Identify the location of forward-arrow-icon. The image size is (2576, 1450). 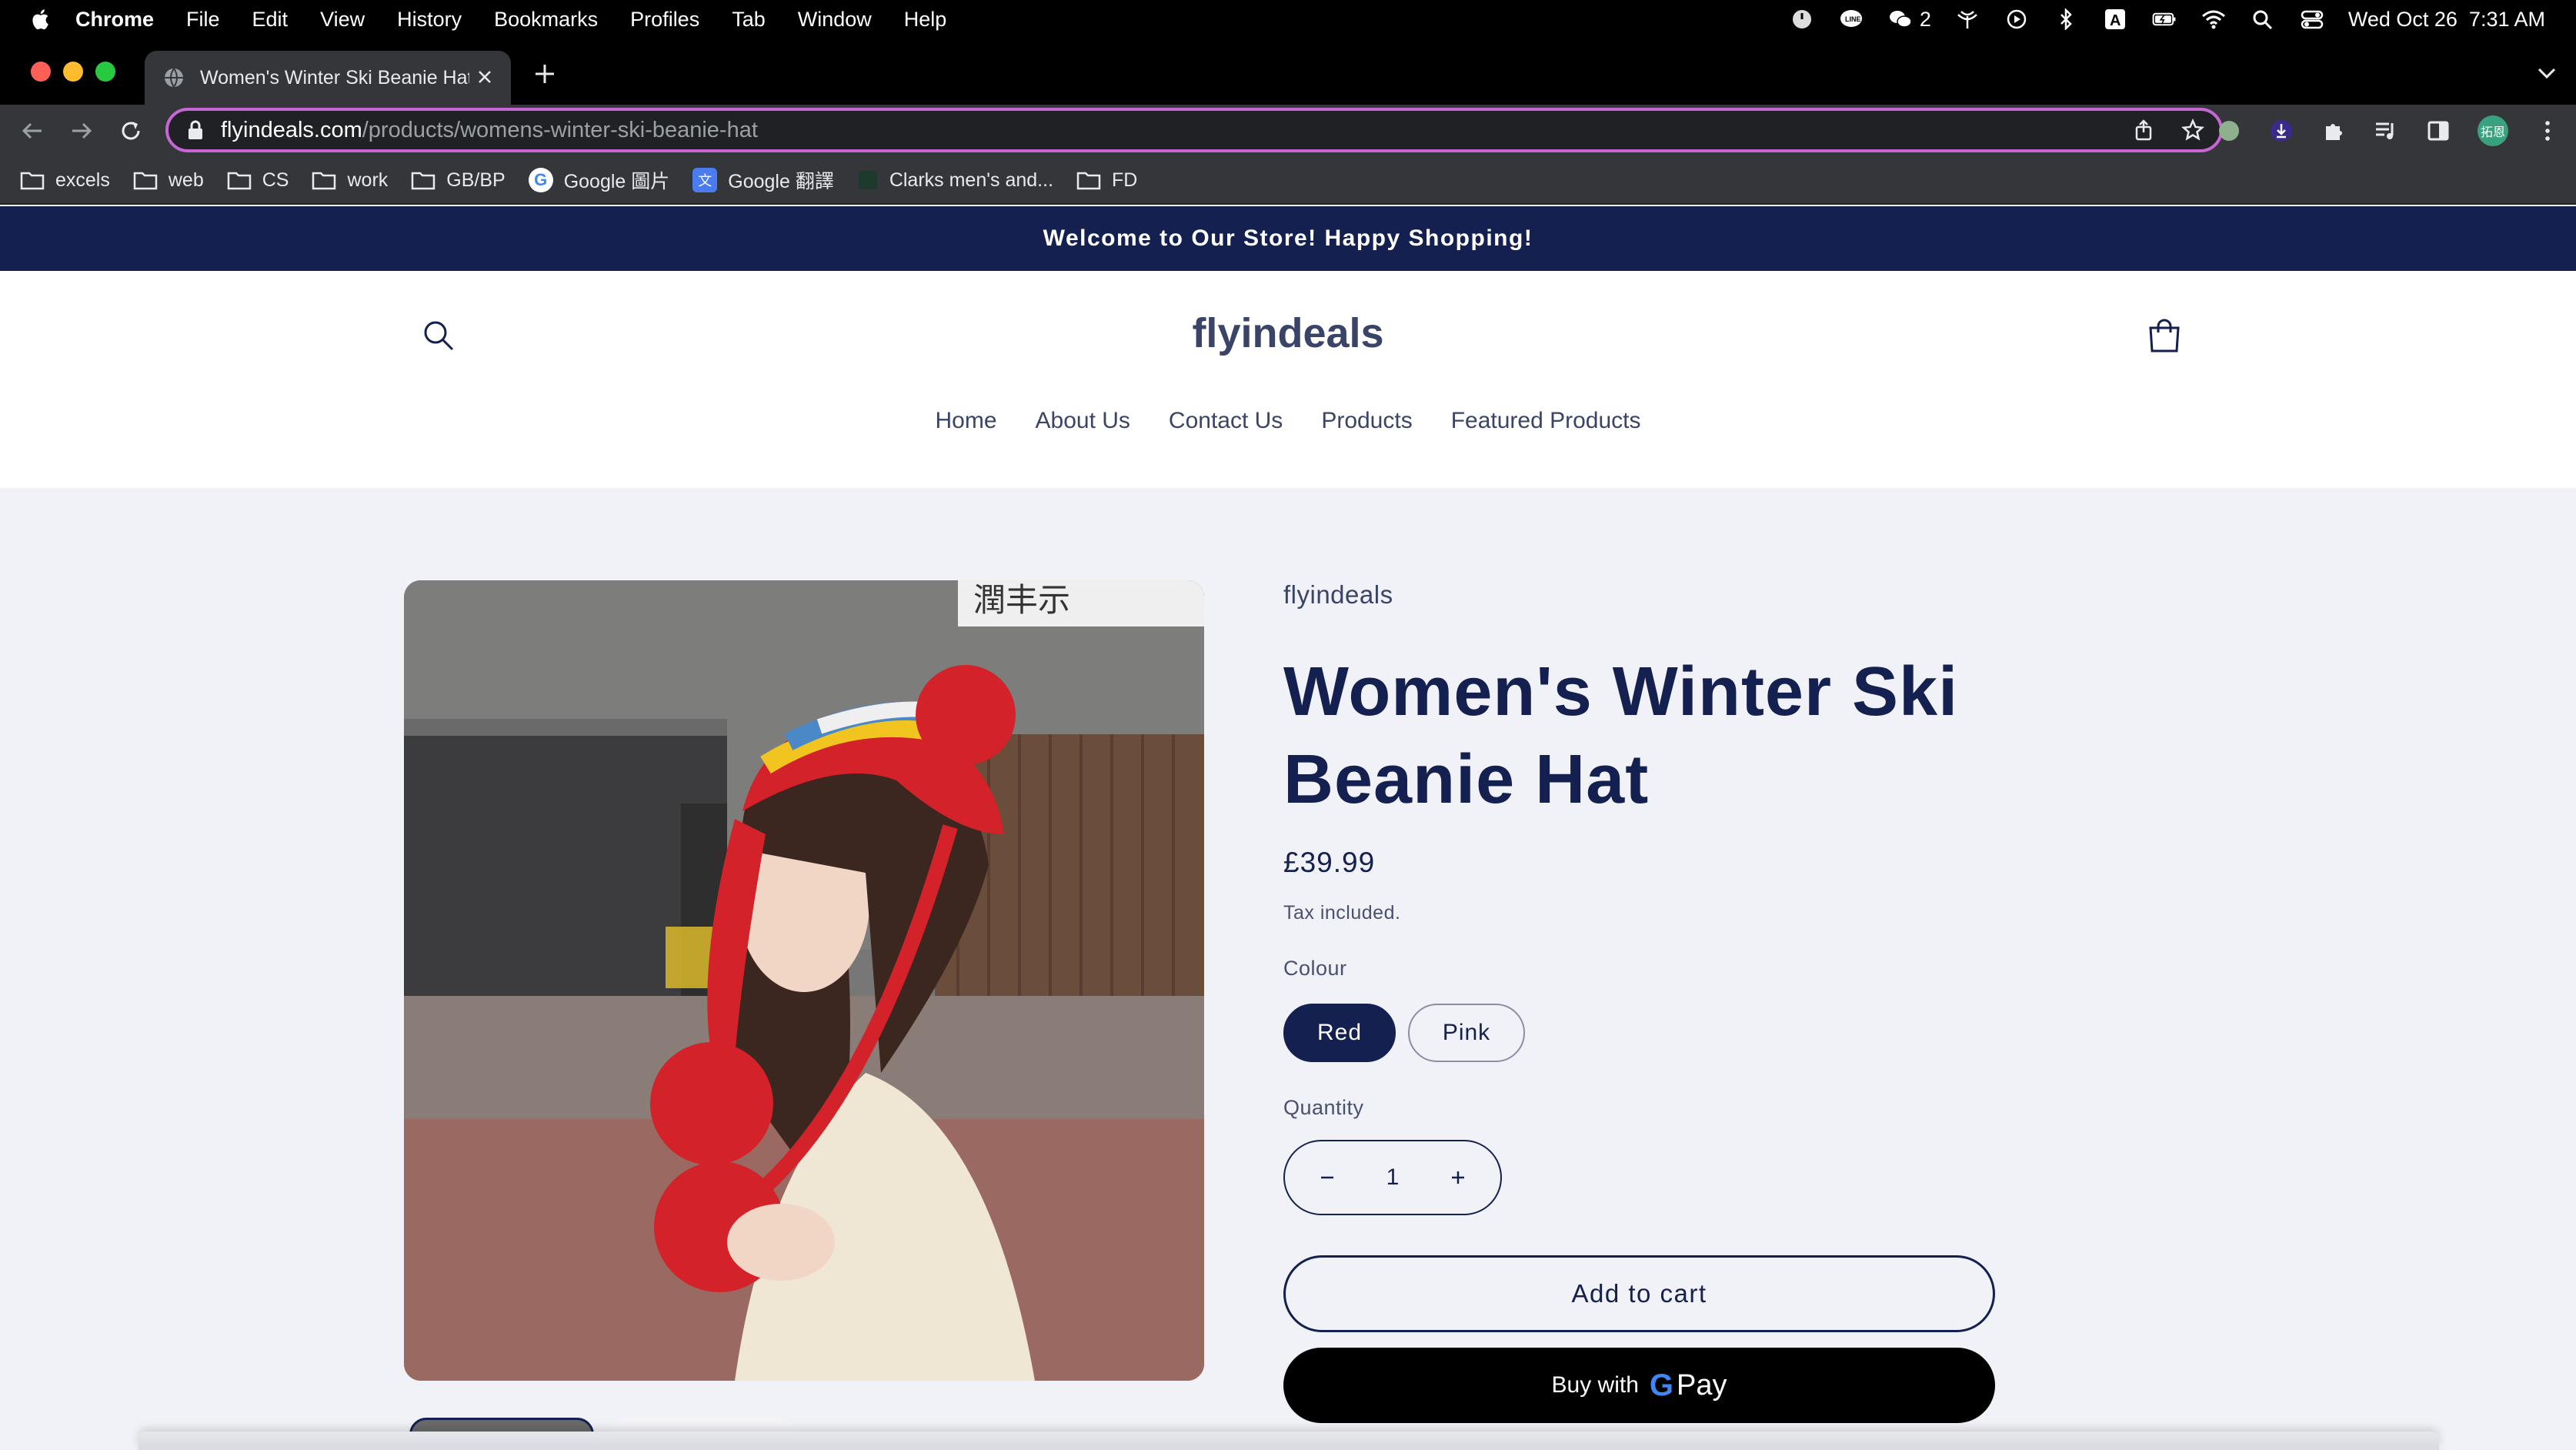
(82, 131).